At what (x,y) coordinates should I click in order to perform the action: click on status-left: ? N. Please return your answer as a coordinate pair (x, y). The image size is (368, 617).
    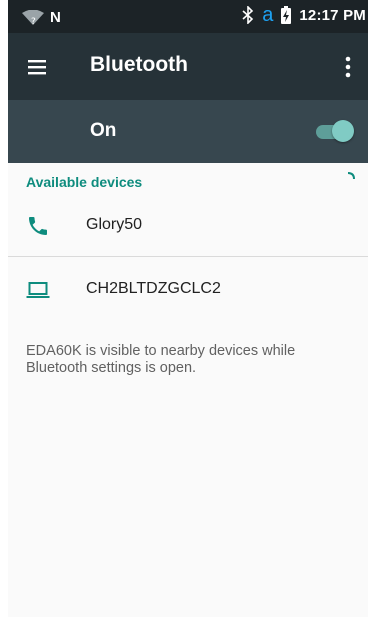
    Looking at the image, I should click on (41, 17).